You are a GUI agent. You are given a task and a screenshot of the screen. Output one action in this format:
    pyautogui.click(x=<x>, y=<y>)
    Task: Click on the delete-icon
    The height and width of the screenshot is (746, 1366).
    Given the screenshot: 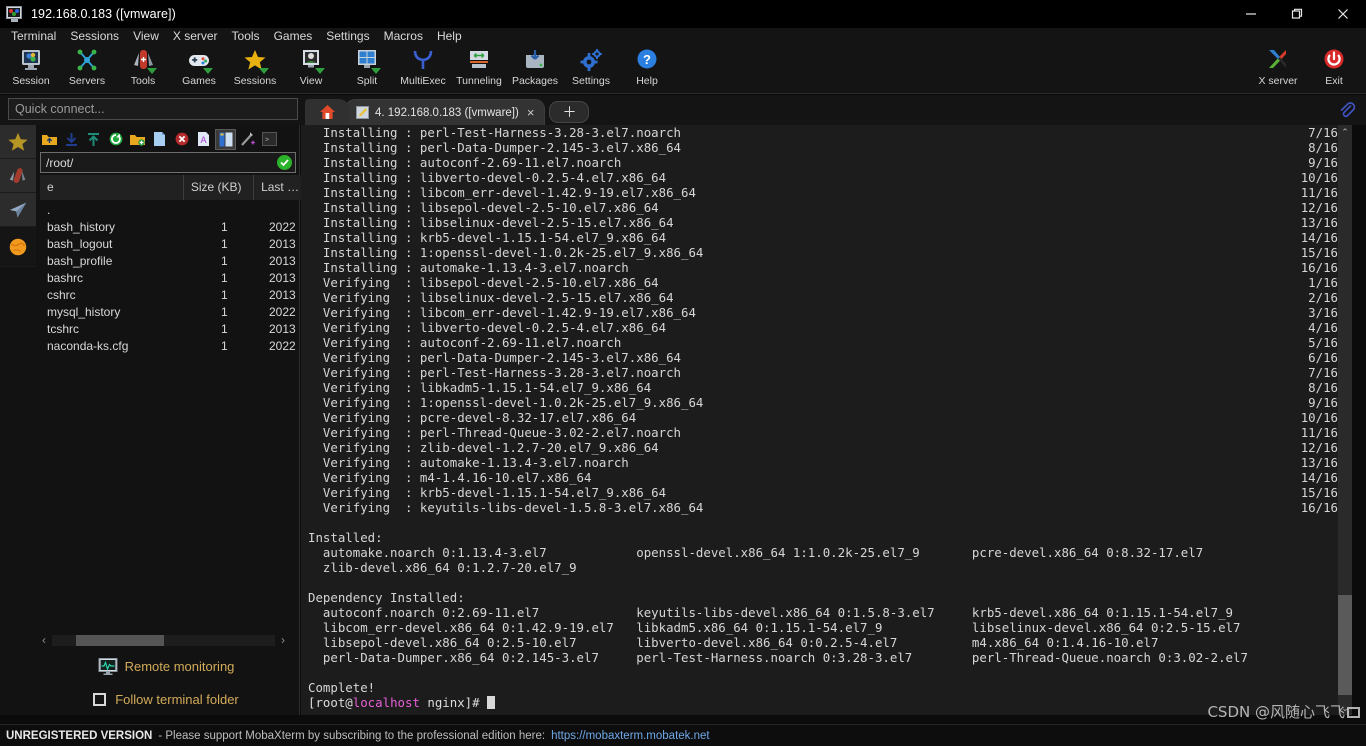 What is the action you would take?
    pyautogui.click(x=181, y=139)
    